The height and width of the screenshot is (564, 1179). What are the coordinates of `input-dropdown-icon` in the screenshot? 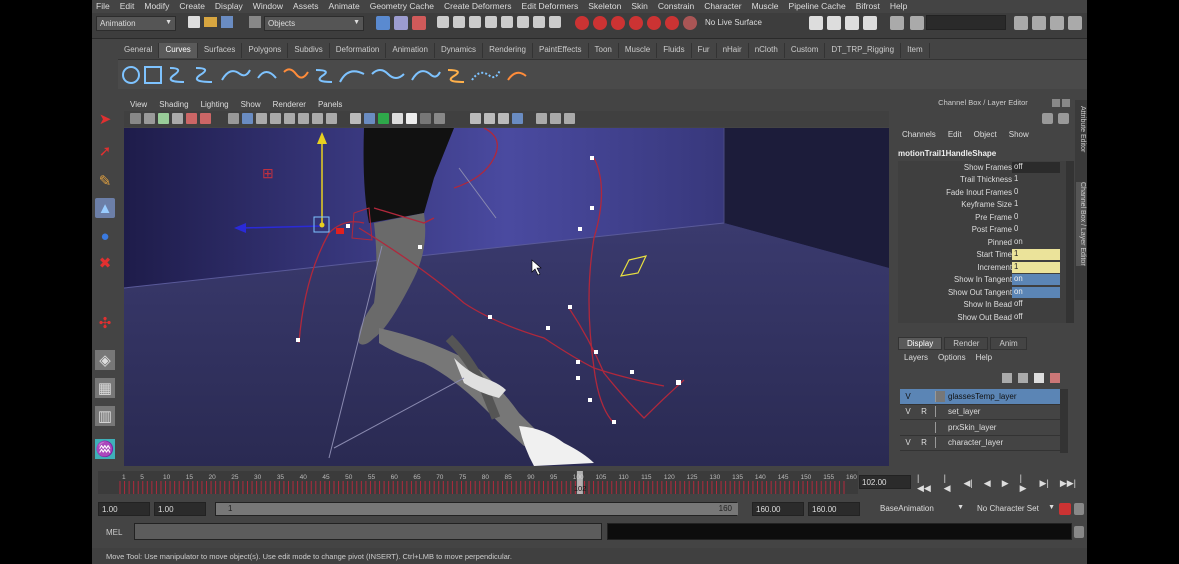 It's located at (917, 23).